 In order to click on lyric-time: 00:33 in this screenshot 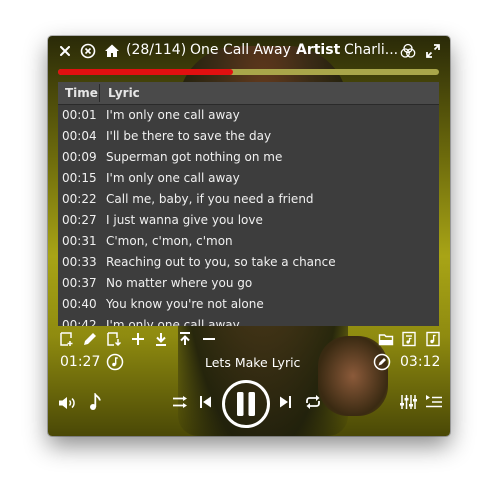, I will do `click(79, 262)`.